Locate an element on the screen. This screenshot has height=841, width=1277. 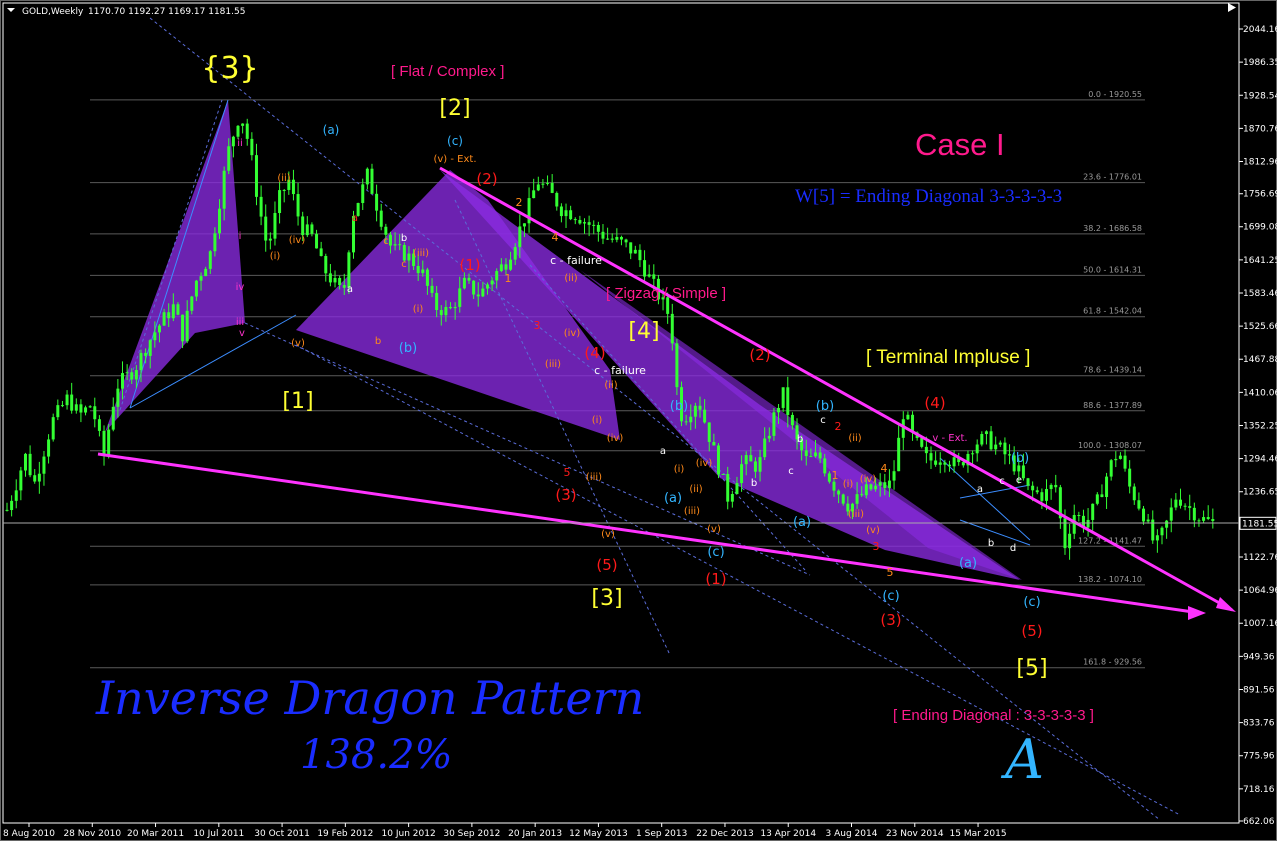
wave-label: c - failure is located at coordinates (576, 260).